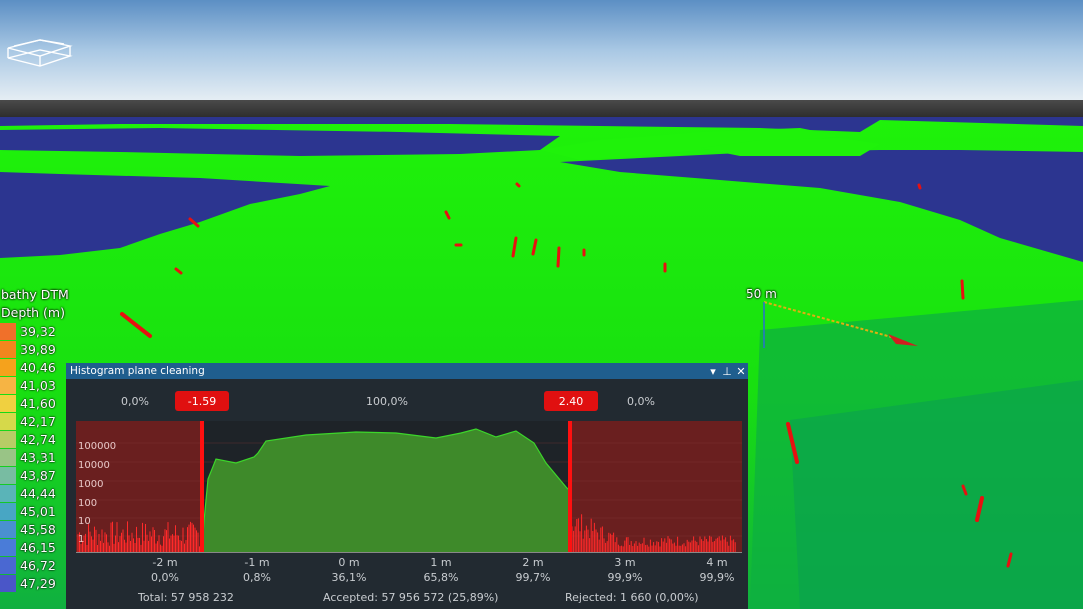 This screenshot has width=1083, height=609. Describe the element at coordinates (38, 511) in the screenshot. I see `legend-value: 45,01` at that location.